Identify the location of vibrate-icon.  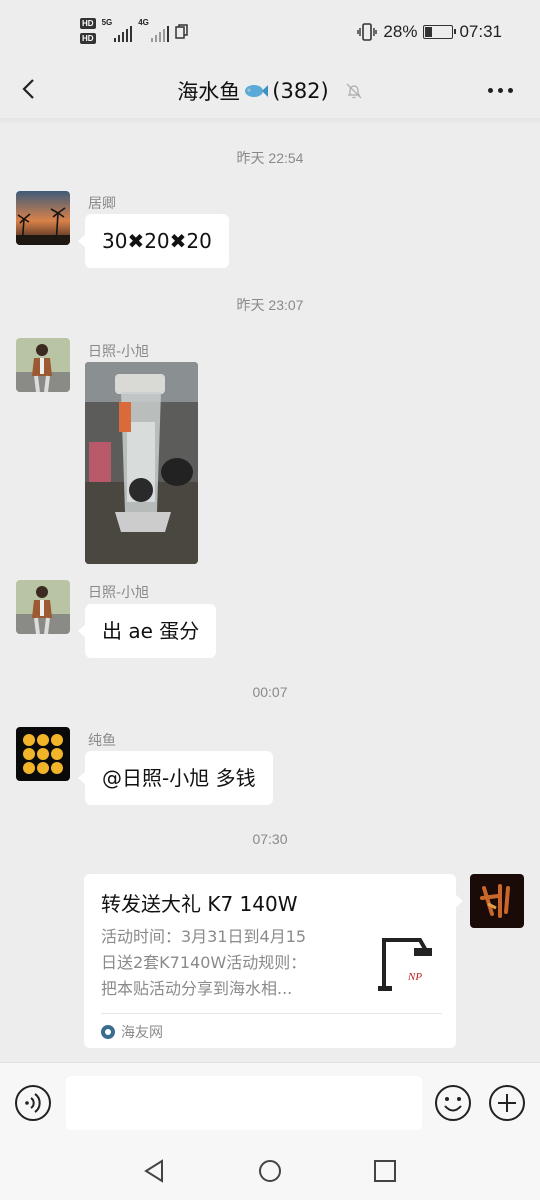
(367, 32).